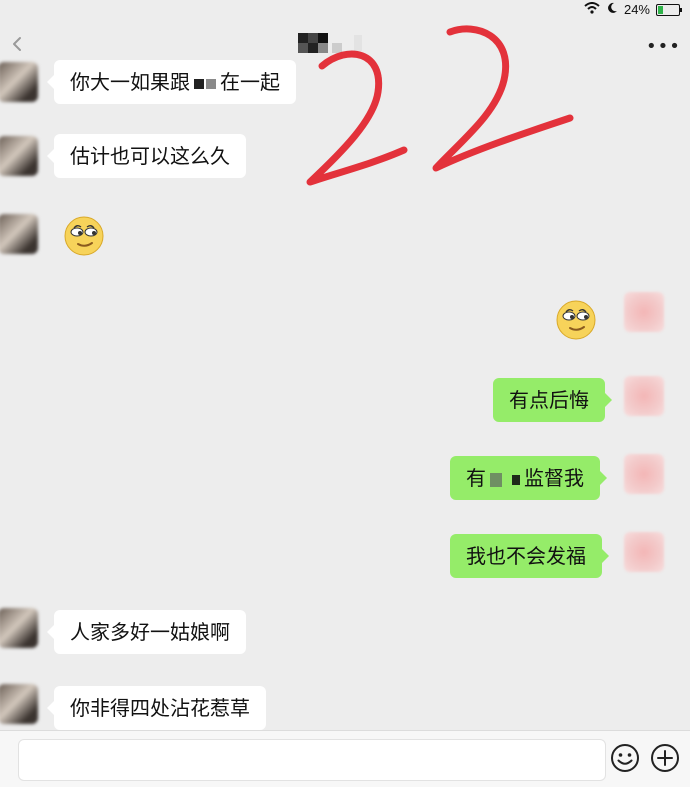 Image resolution: width=690 pixels, height=787 pixels. Describe the element at coordinates (625, 758) in the screenshot. I see `emoji-icon` at that location.